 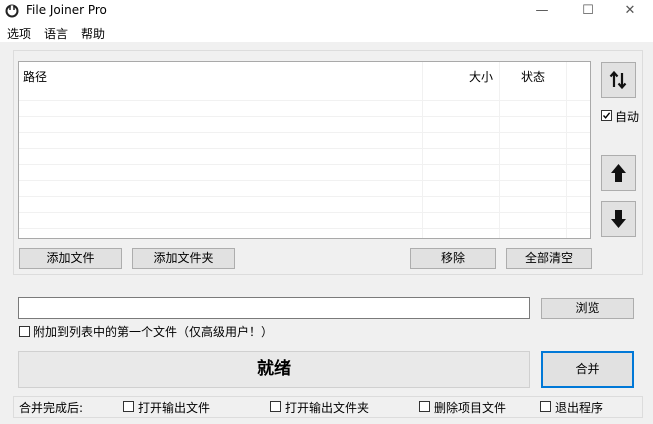 What do you see at coordinates (12, 11) in the screenshot?
I see `app-icon` at bounding box center [12, 11].